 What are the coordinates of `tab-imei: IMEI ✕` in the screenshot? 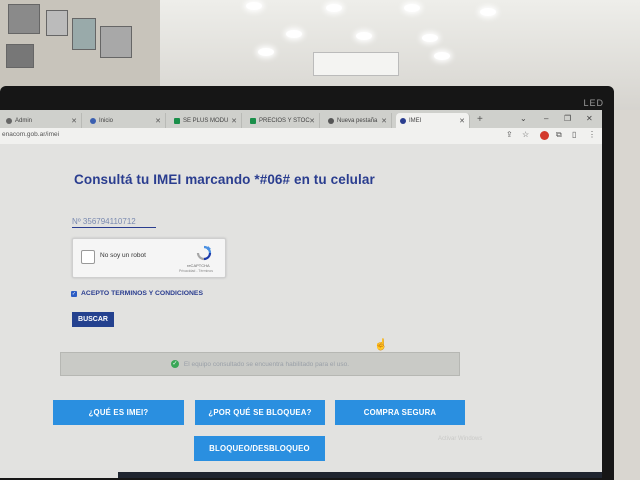 It's located at (433, 120).